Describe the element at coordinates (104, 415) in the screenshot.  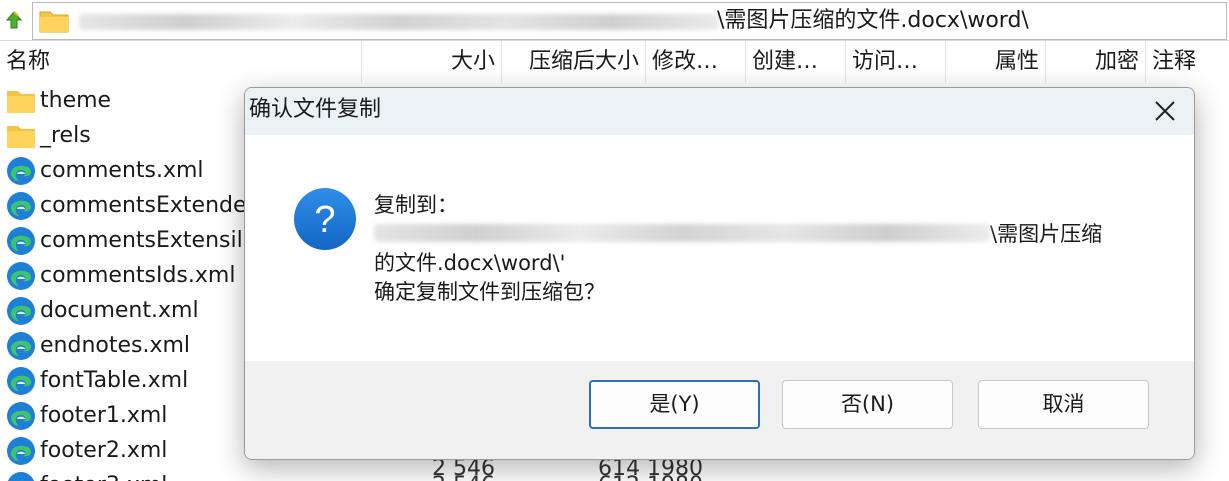
I see `file-name: footer1.xml` at that location.